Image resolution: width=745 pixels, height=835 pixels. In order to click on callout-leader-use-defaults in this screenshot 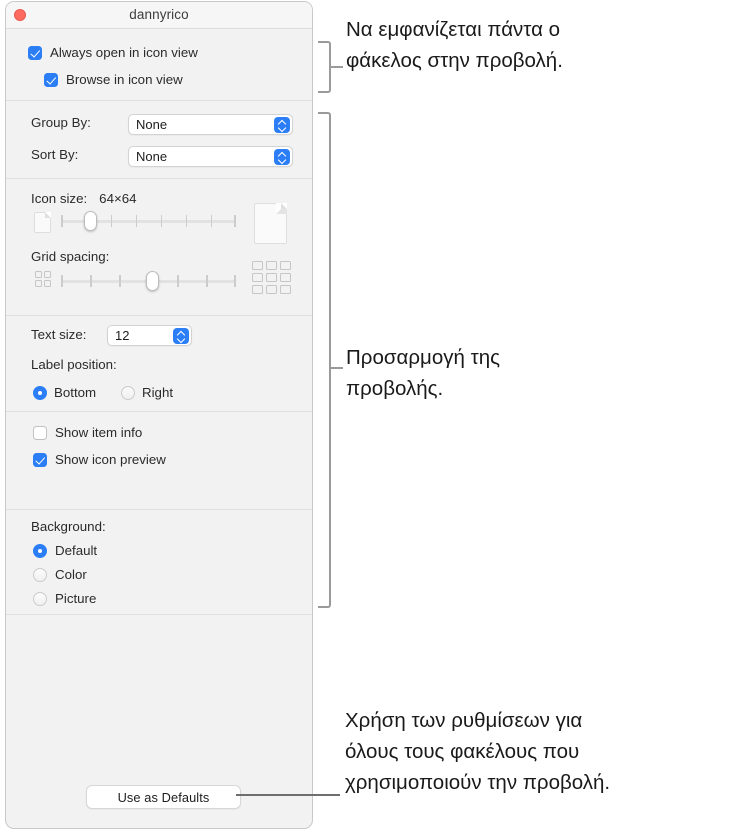, I will do `click(288, 795)`.